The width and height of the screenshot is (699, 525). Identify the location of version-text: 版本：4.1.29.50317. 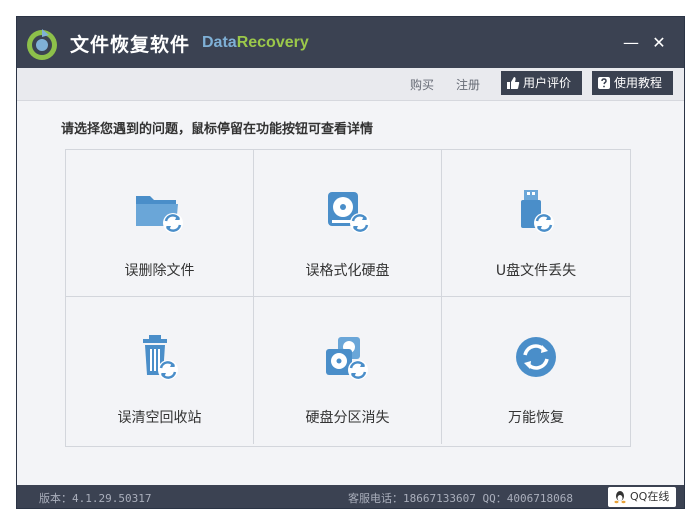
(95, 498).